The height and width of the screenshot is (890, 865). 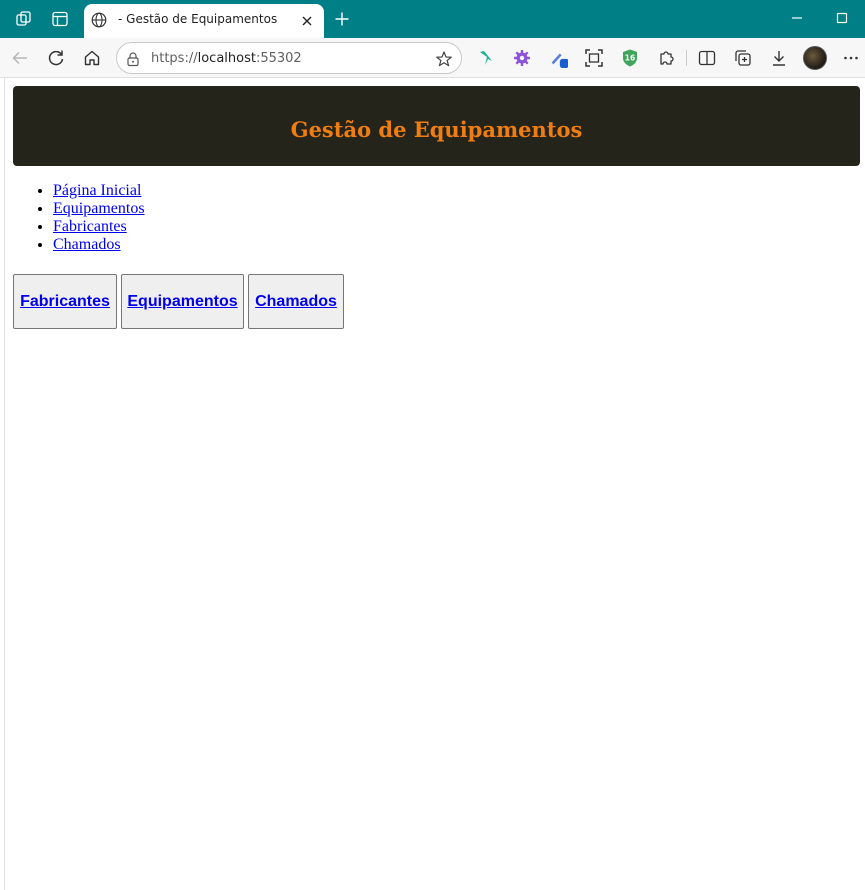 I want to click on toolbar-divider, so click(x=686, y=58).